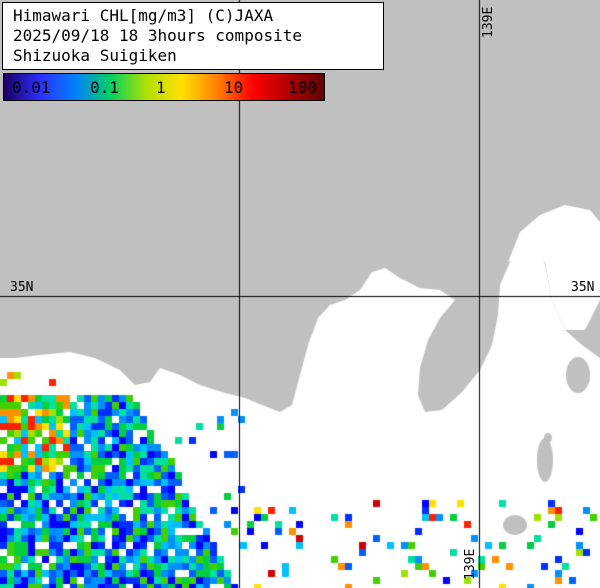  Describe the element at coordinates (31, 87) in the screenshot. I see `colorbar-tick-0.01: 0.01` at that location.